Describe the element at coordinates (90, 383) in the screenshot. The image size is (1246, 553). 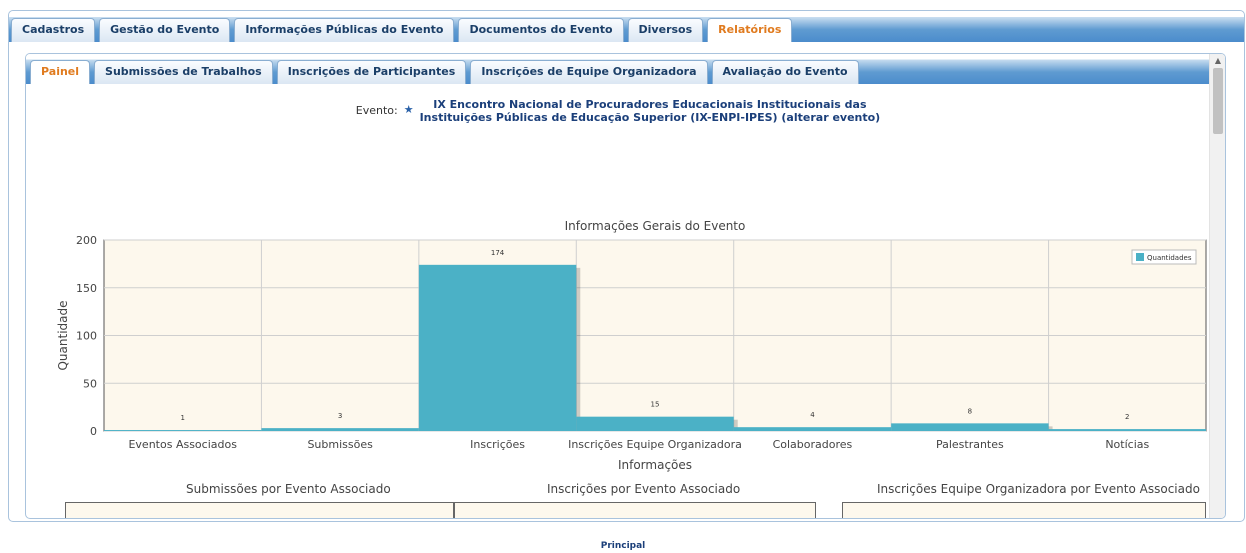
I see `y-tick-label: 50` at that location.